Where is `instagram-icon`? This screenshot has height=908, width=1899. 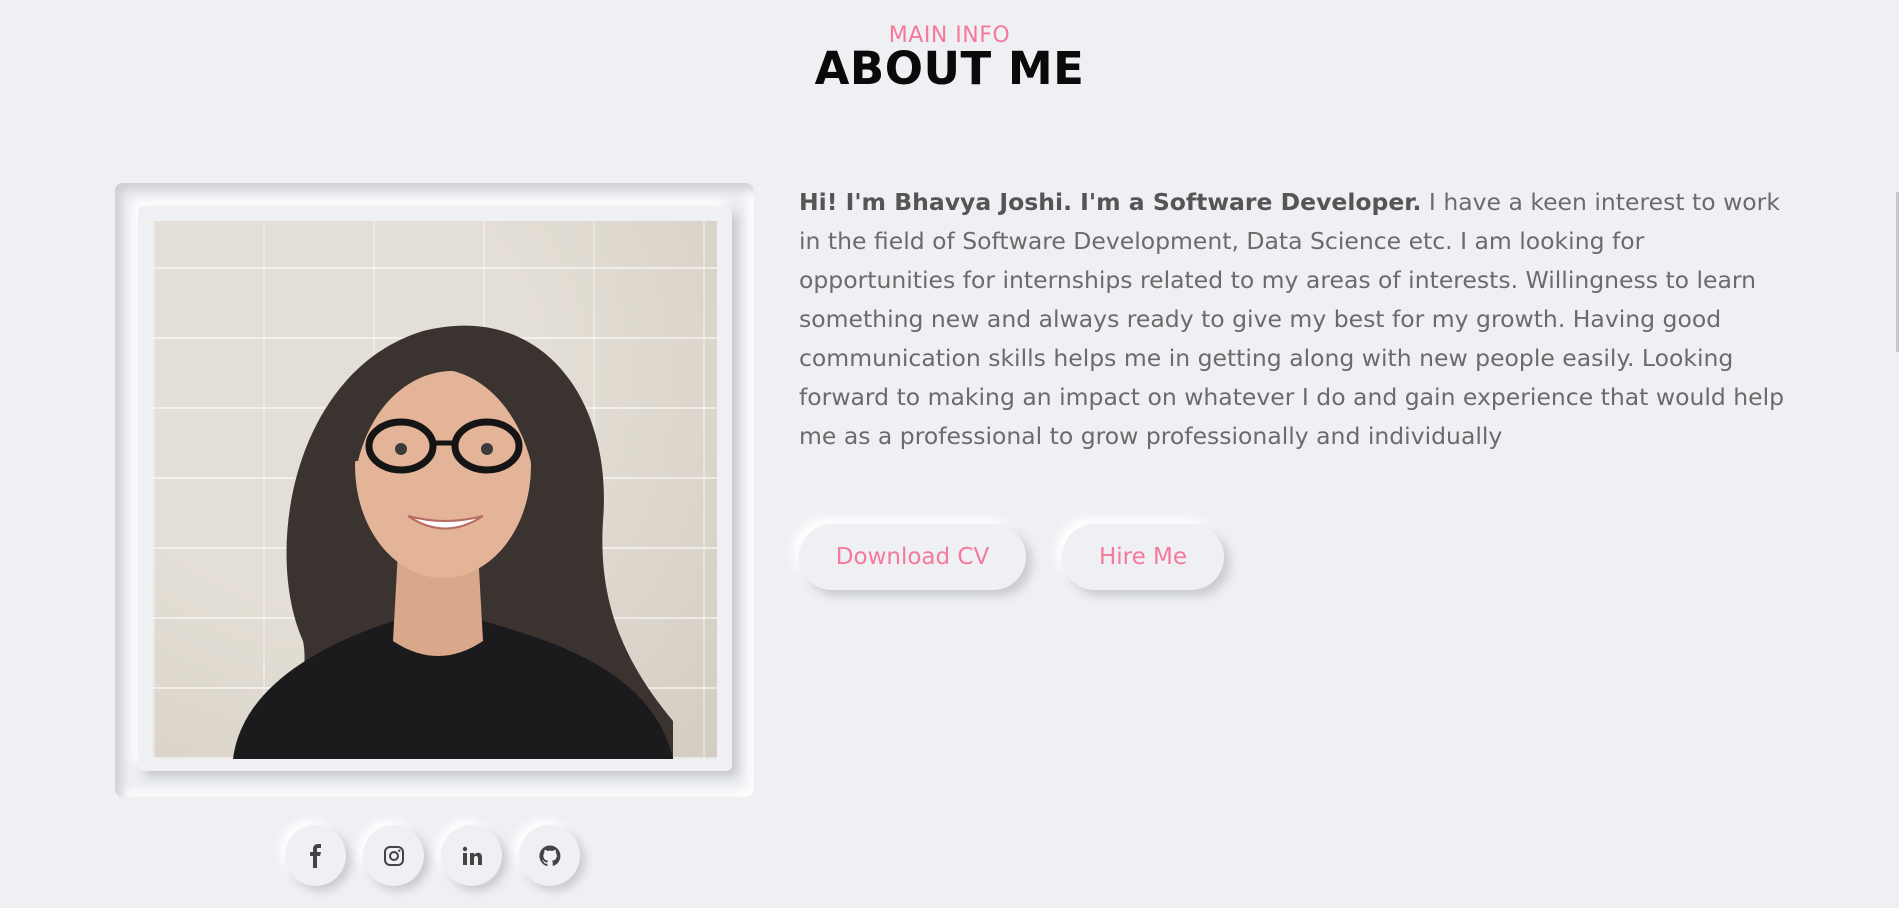
instagram-icon is located at coordinates (393, 855).